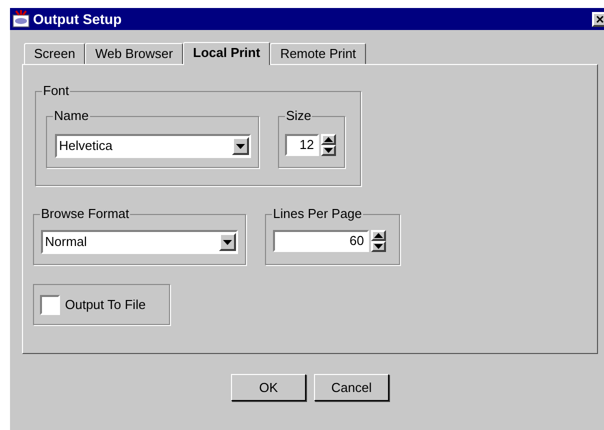 Image resolution: width=604 pixels, height=430 pixels. What do you see at coordinates (21, 19) in the screenshot?
I see `app-icon` at bounding box center [21, 19].